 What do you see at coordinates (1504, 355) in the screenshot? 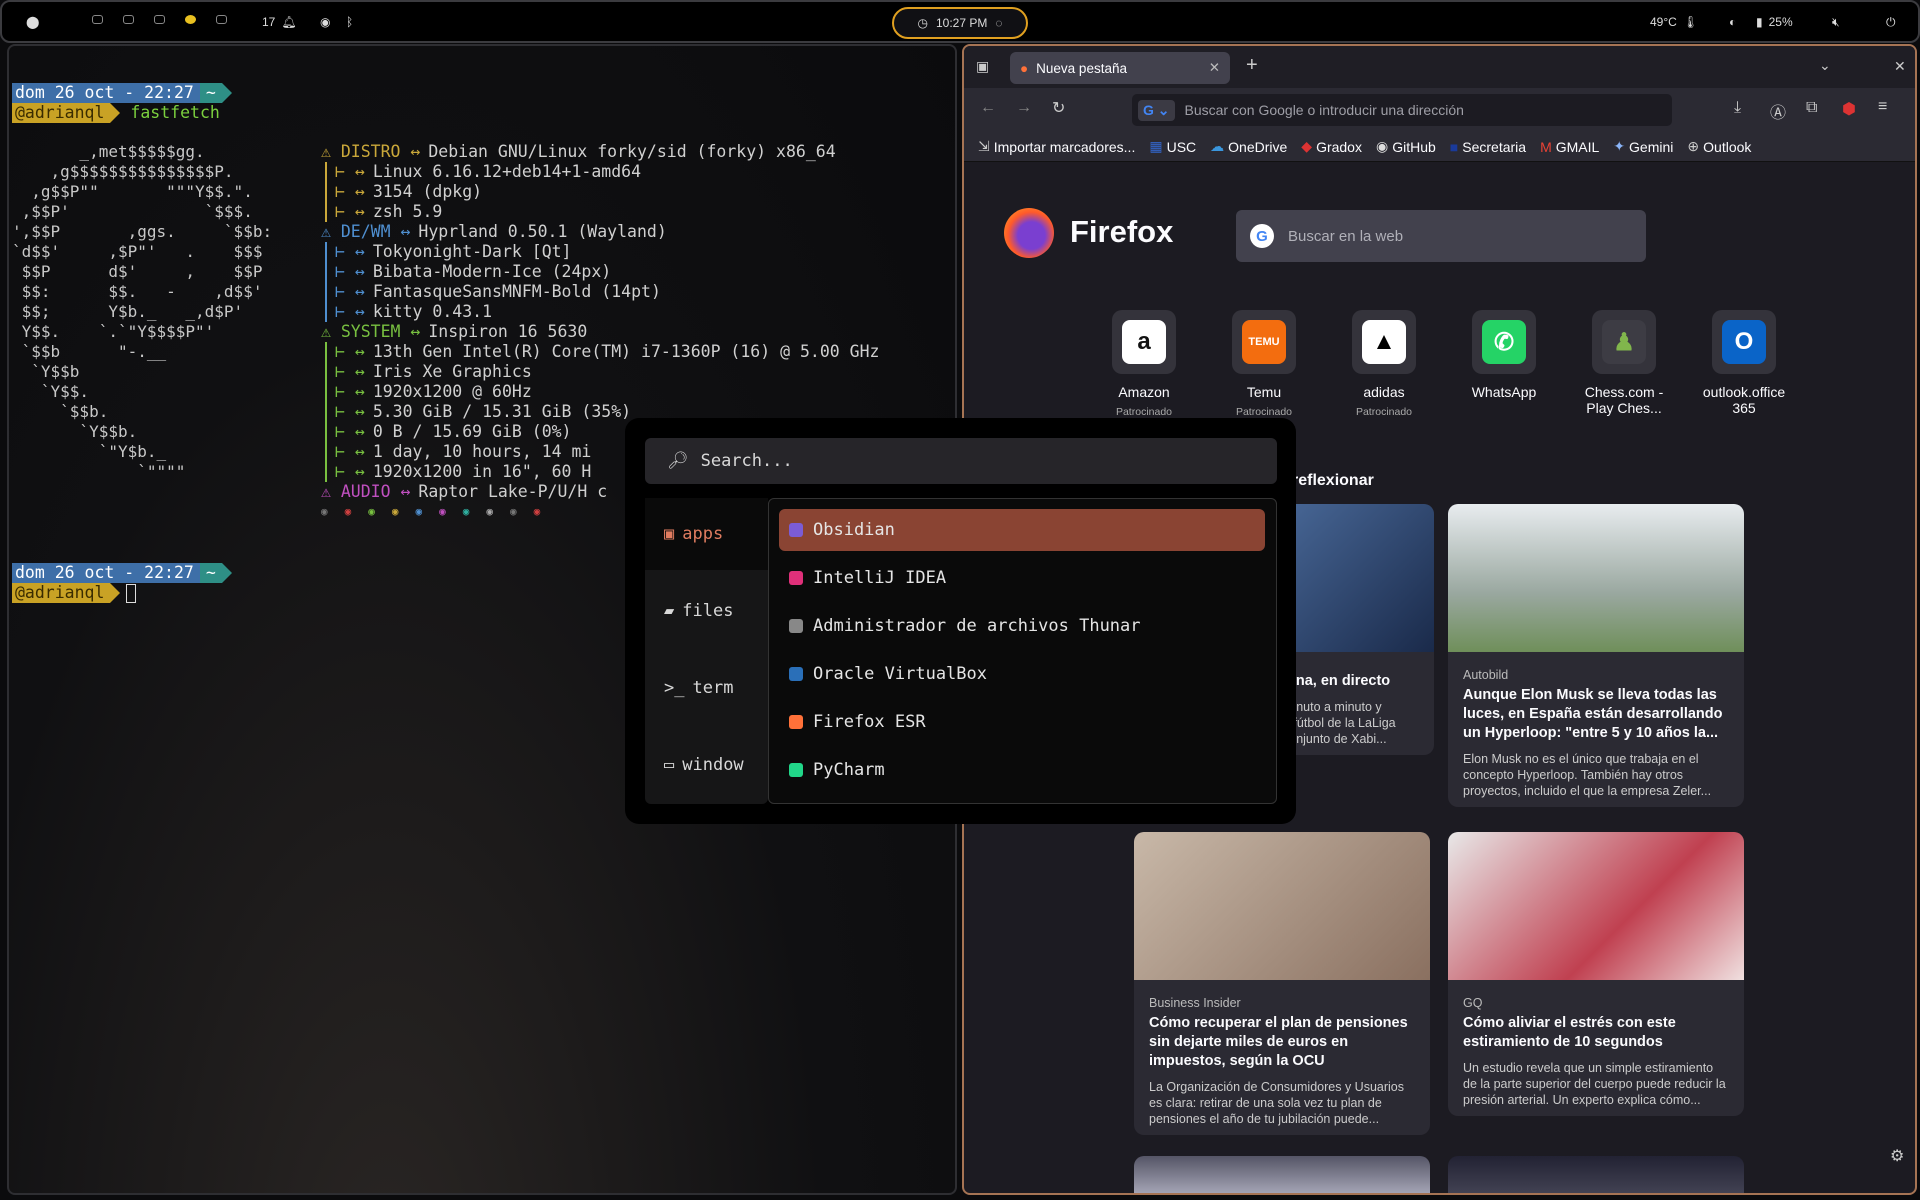
I see `top-site-whatsapp: ✆ WhatsApp` at bounding box center [1504, 355].